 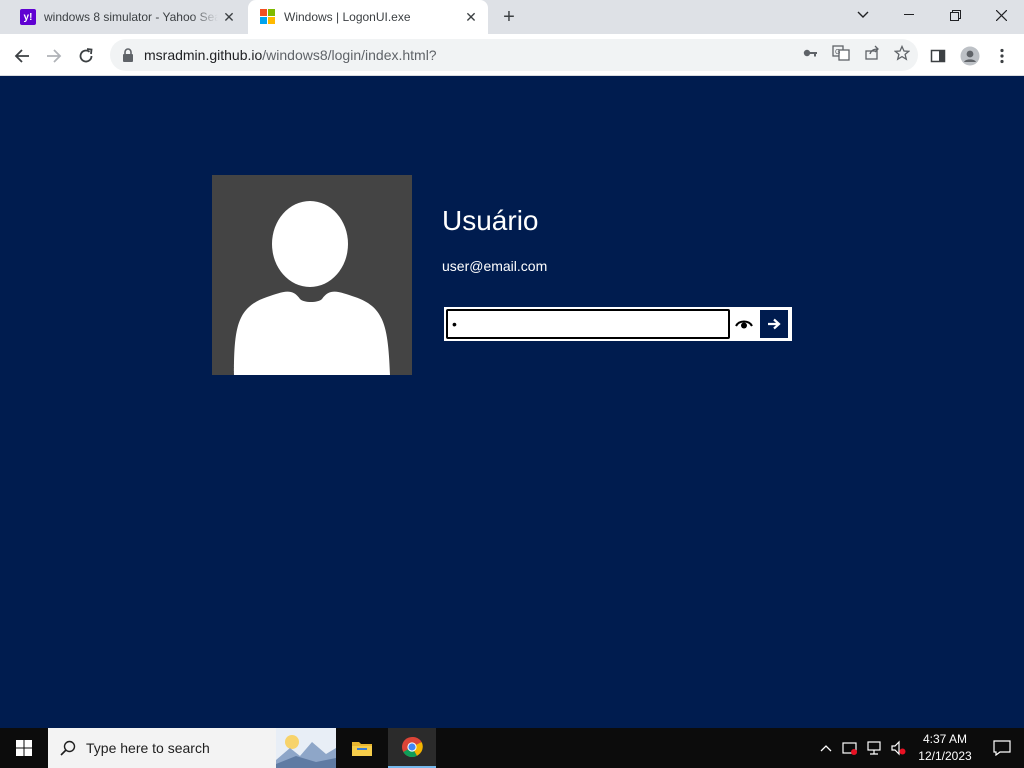 I want to click on tray-app-icon, so click(x=850, y=748).